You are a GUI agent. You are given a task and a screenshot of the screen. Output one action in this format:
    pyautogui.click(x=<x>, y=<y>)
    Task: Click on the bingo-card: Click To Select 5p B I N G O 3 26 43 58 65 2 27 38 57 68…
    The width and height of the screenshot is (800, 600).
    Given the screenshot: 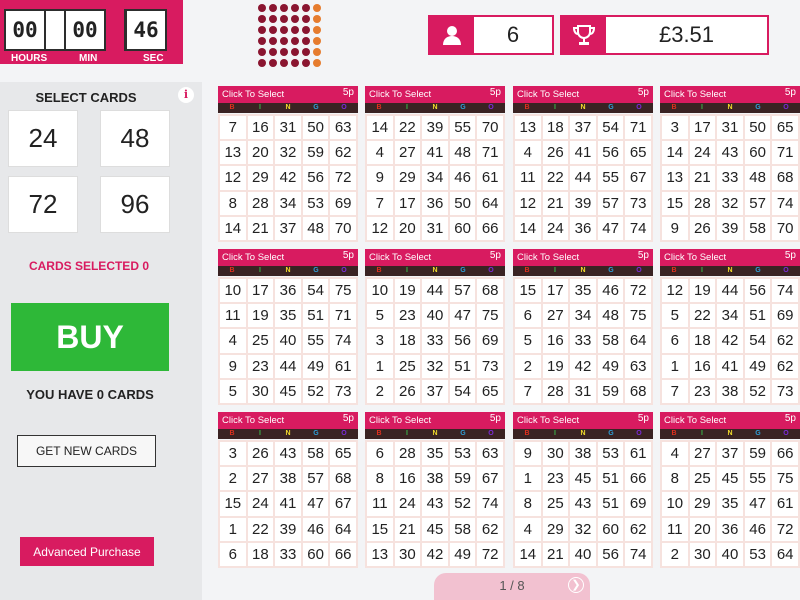 What is the action you would take?
    pyautogui.click(x=288, y=490)
    